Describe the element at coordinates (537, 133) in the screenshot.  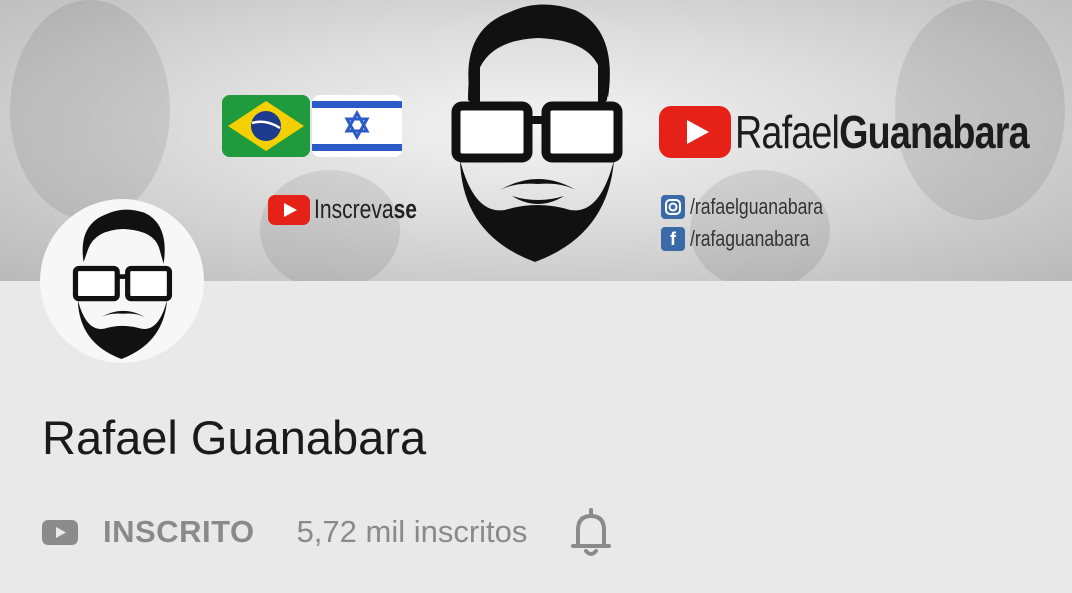
I see `banner-face-illustration` at that location.